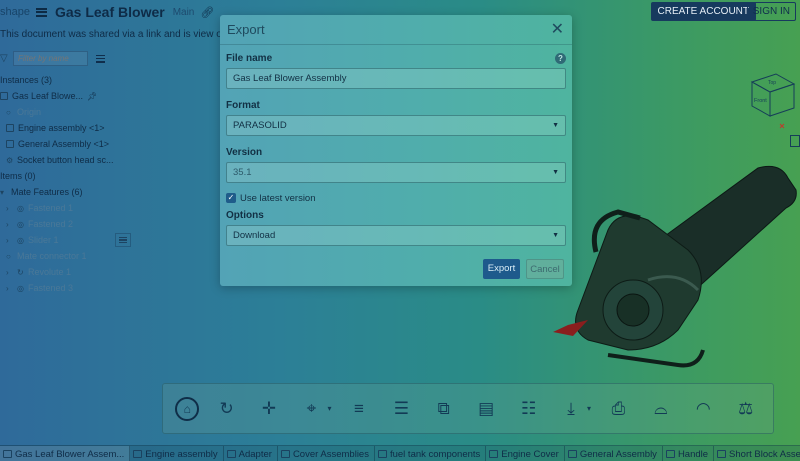 The width and height of the screenshot is (800, 461). I want to click on format-label: Format, so click(243, 105).